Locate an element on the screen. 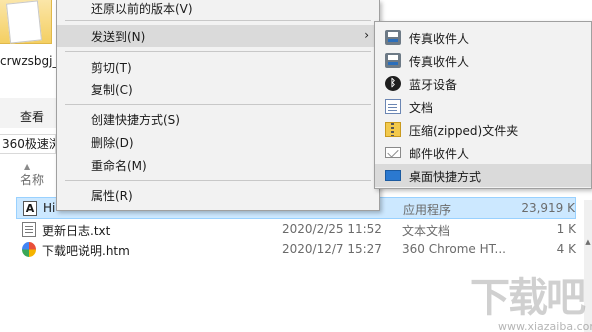  file-name: 更新日志.txt is located at coordinates (76, 231).